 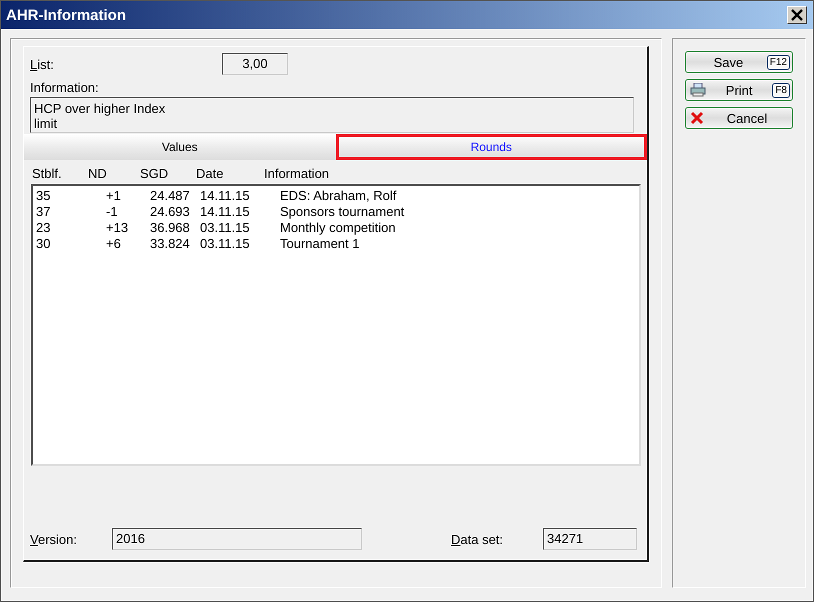 What do you see at coordinates (113, 244) in the screenshot?
I see `table-cell-text: +6` at bounding box center [113, 244].